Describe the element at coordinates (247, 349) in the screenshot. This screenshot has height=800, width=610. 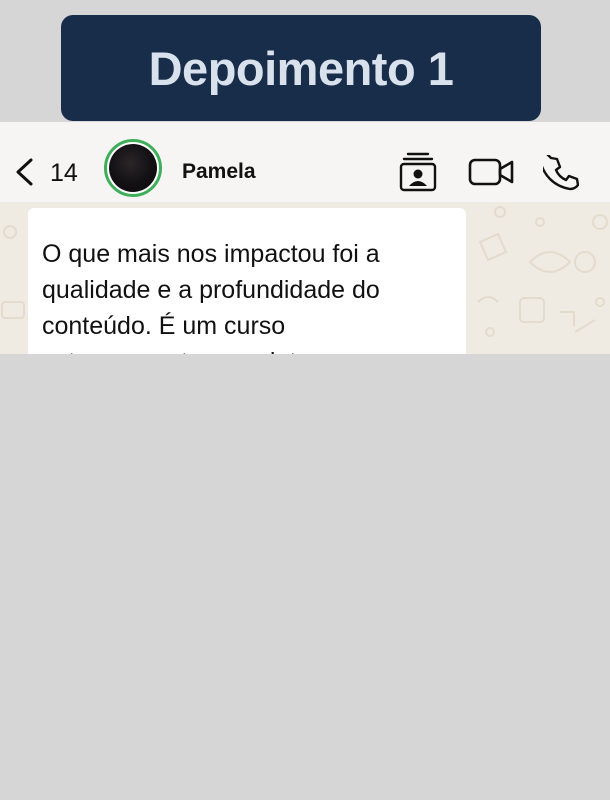
I see `message-line: extremamente completo` at that location.